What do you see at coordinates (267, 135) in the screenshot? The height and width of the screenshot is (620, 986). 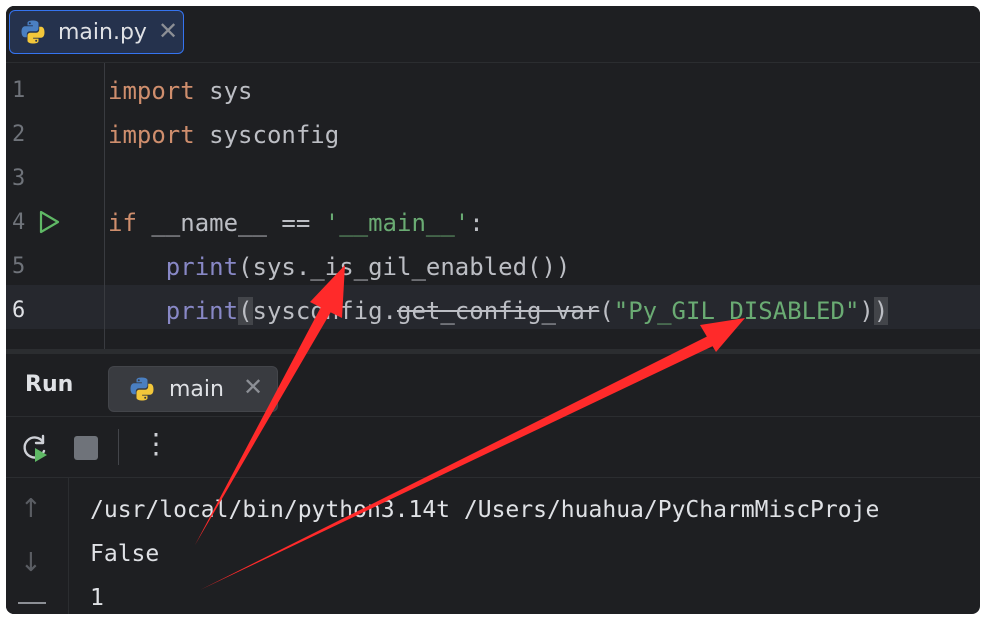 I see `code-text: sysconfig` at bounding box center [267, 135].